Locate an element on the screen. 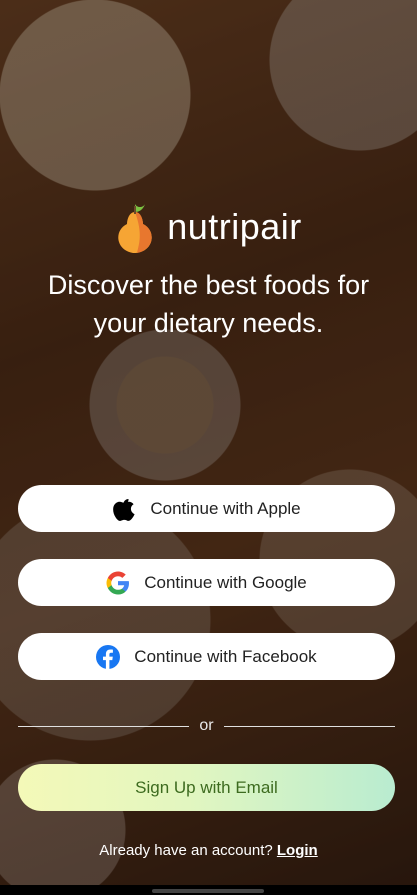 This screenshot has height=895, width=417. sign-up-with-email-button: Sign Up with Email is located at coordinates (206, 787).